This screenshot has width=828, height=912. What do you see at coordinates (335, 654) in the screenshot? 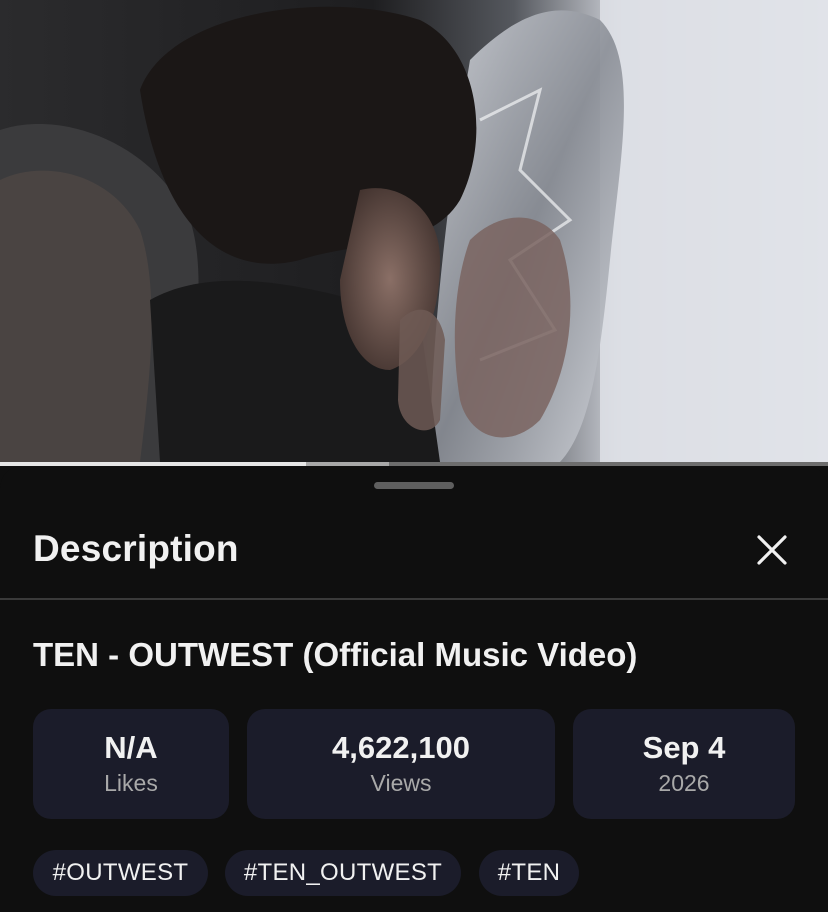
I see `video-title: TEN - OUTWEST (Official Music Video)` at bounding box center [335, 654].